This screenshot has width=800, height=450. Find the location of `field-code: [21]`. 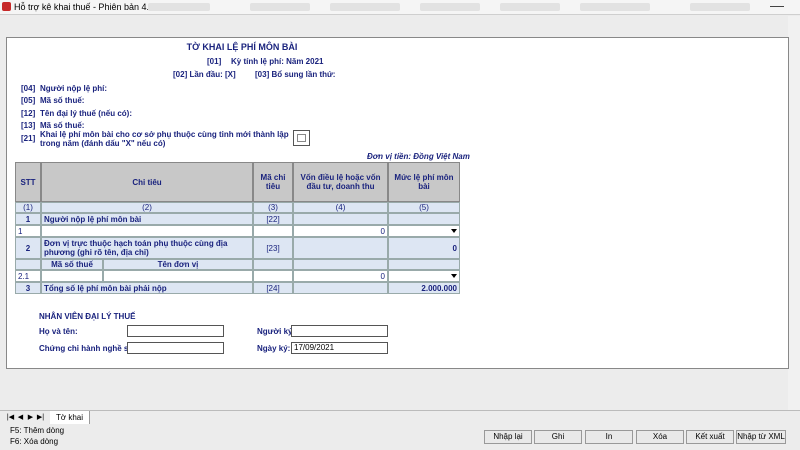

field-code: [21] is located at coordinates (28, 138).